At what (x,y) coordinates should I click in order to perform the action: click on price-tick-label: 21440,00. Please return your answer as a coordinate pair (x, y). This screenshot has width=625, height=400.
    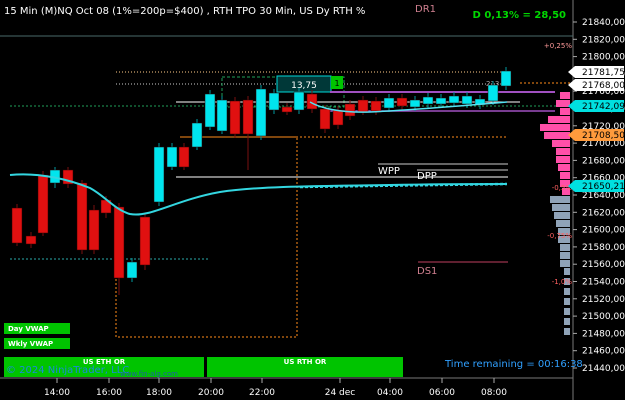
    Looking at the image, I should click on (603, 369).